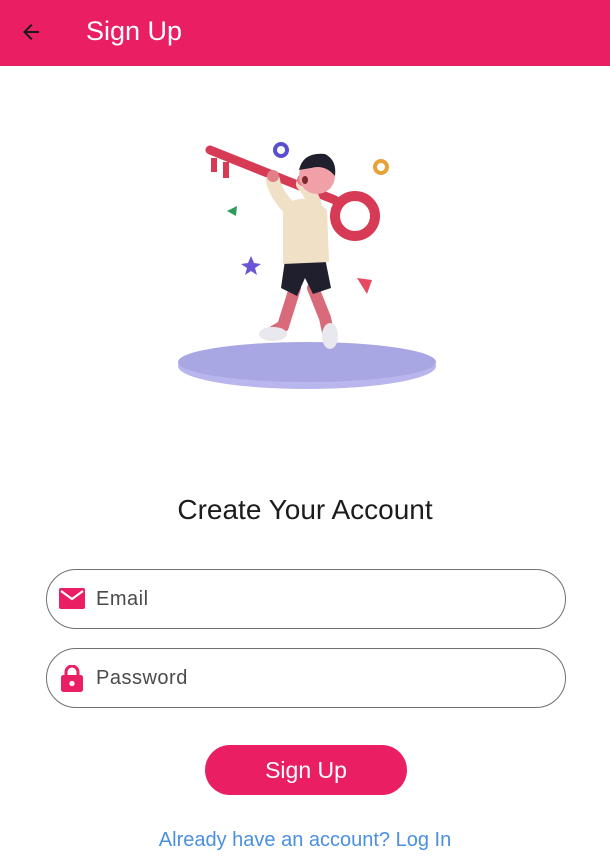 This screenshot has width=610, height=866. Describe the element at coordinates (305, 33) in the screenshot. I see `app-bar: Sign Up` at that location.